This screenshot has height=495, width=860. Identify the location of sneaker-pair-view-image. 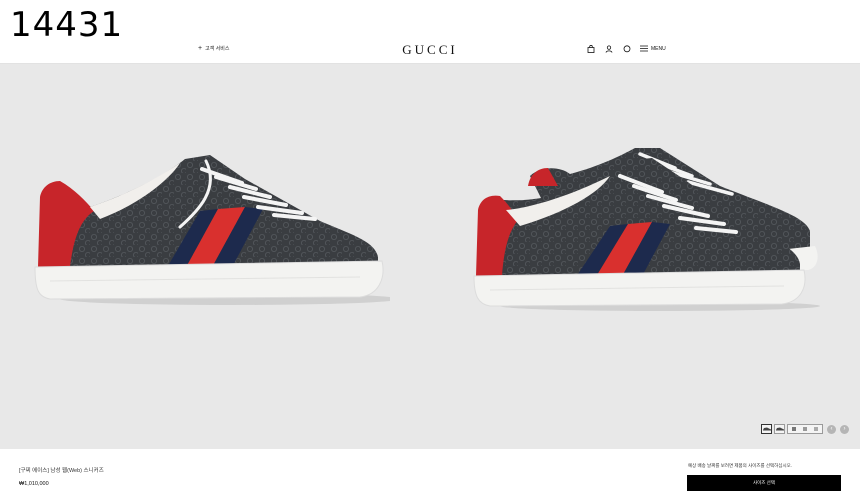
(646, 229).